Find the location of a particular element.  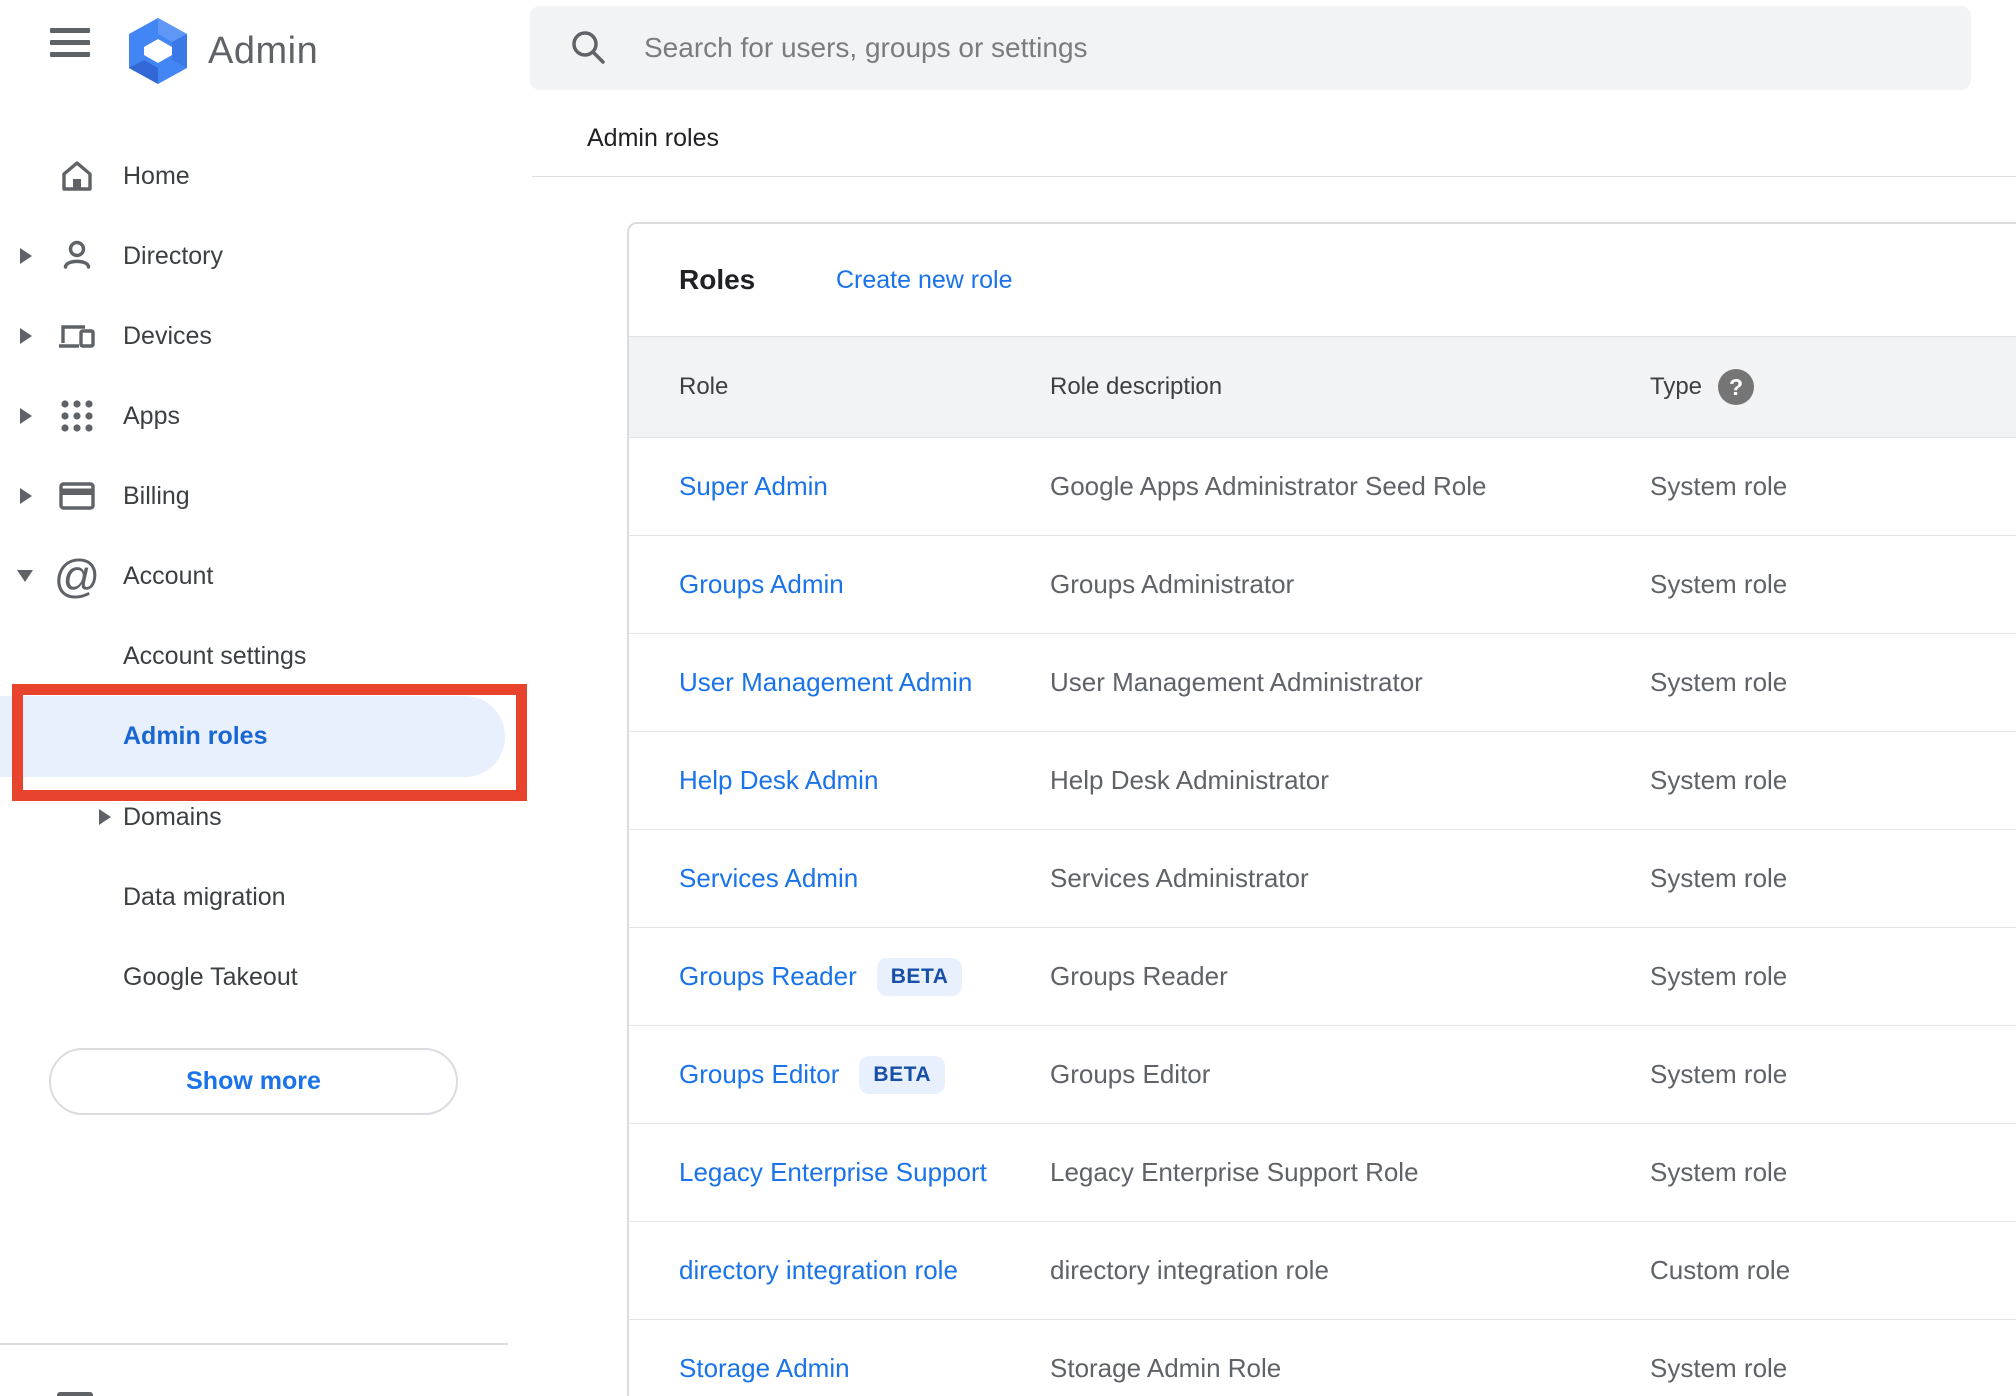

sidebar-bottom-divider is located at coordinates (254, 1344).